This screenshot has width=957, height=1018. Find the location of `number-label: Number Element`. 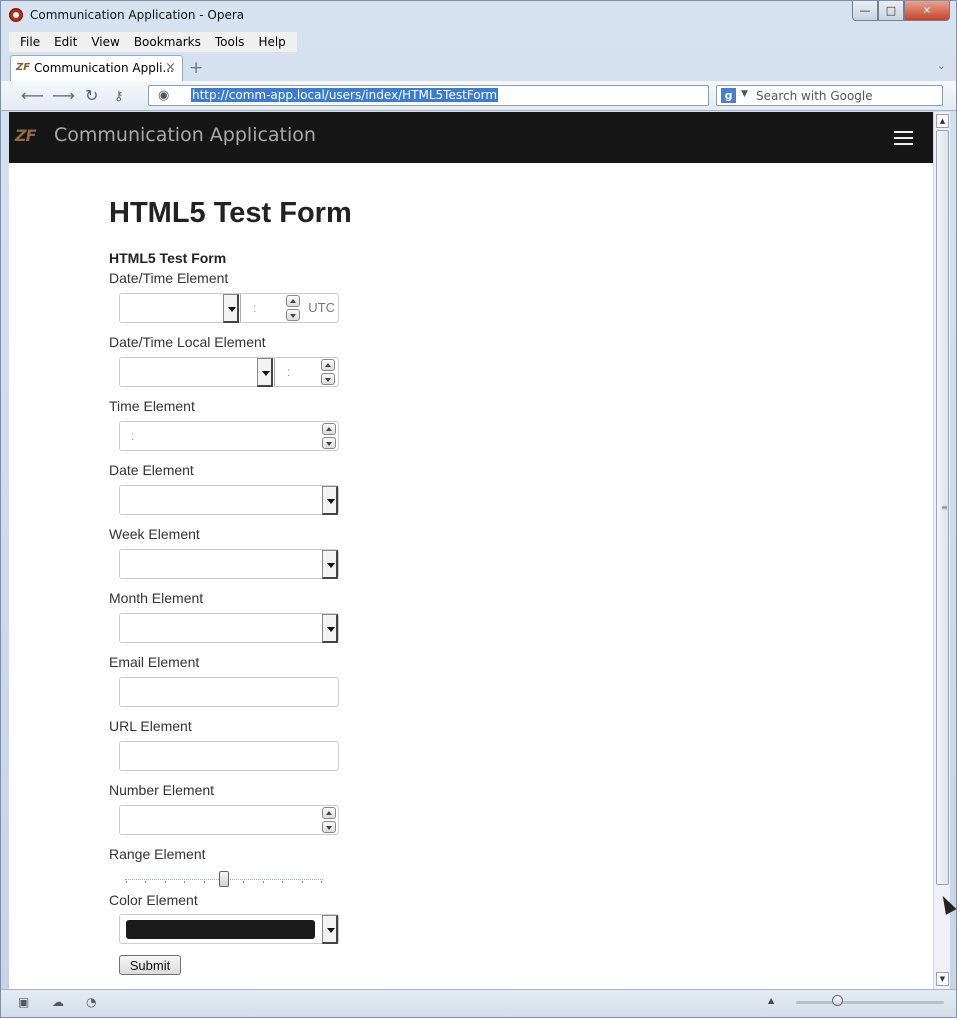

number-label: Number Element is located at coordinates (162, 790).